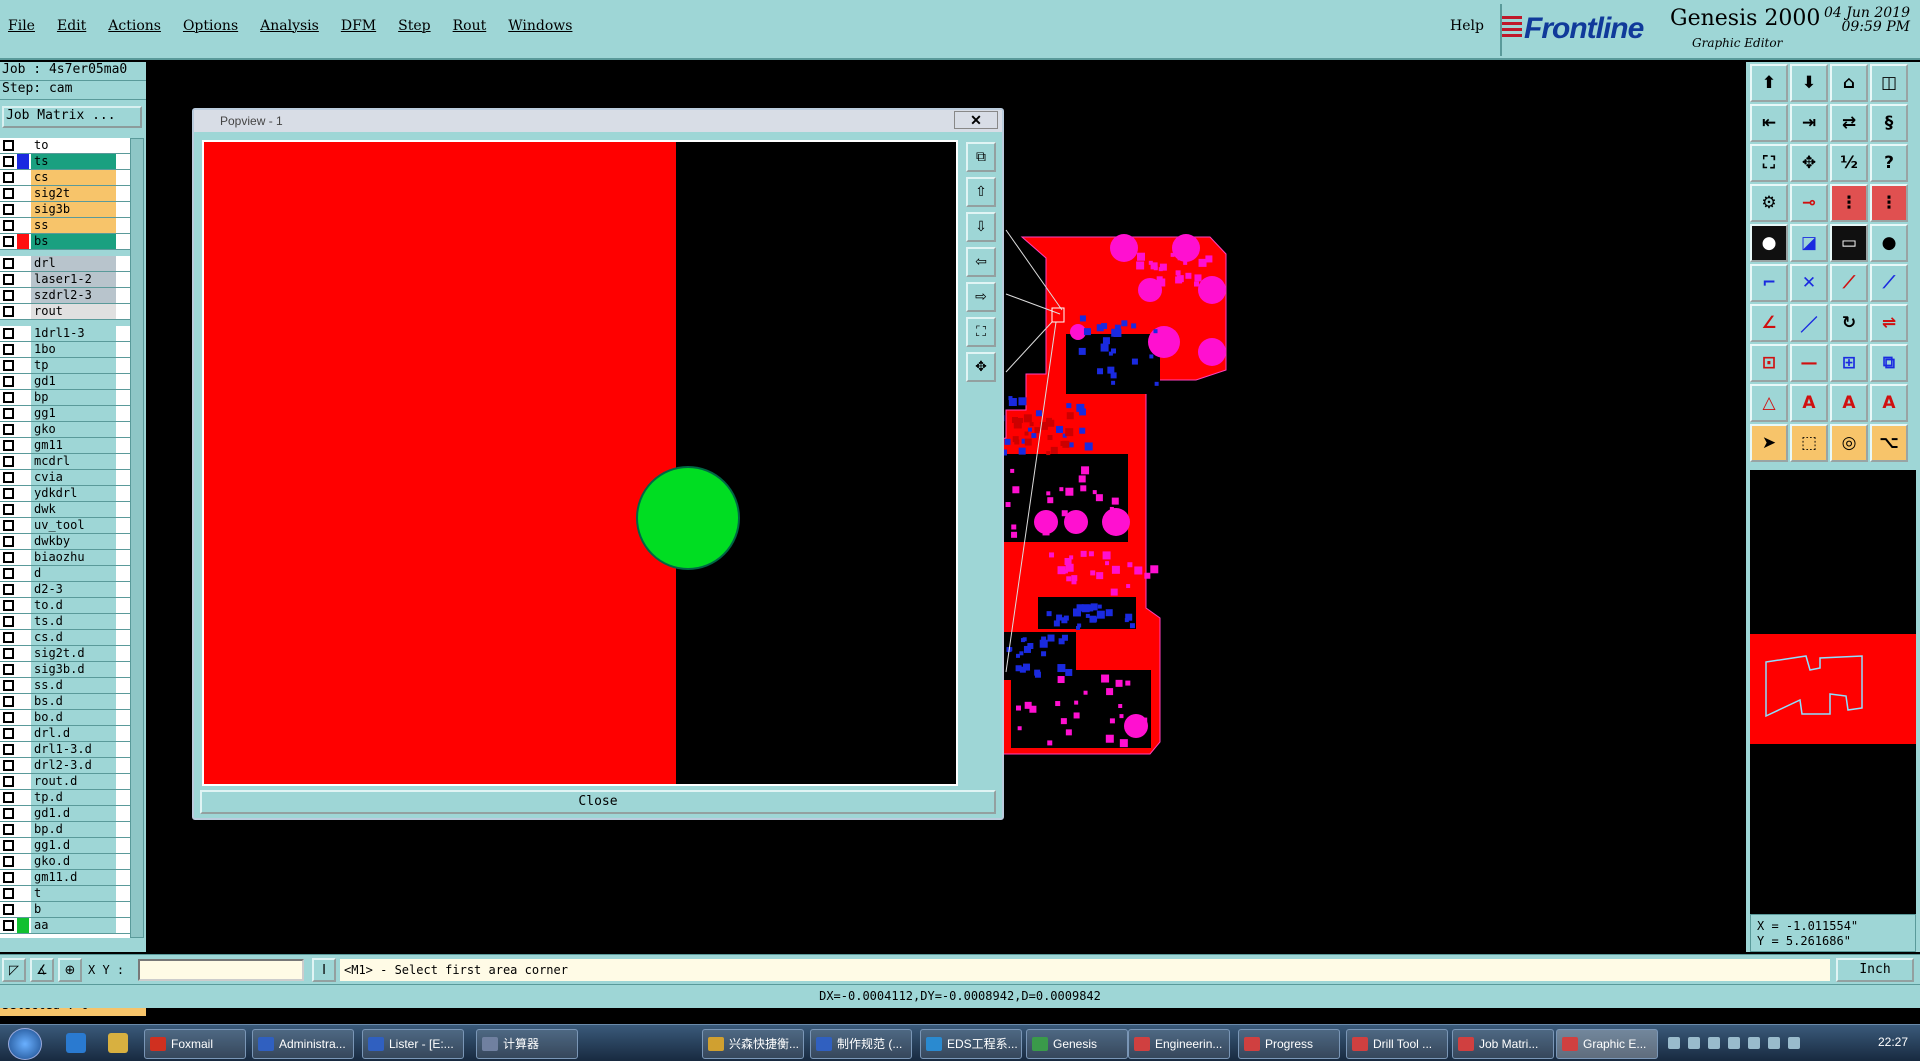 Image resolution: width=1920 pixels, height=1061 pixels. I want to click on layer-row: sig2t.d, so click(65, 654).